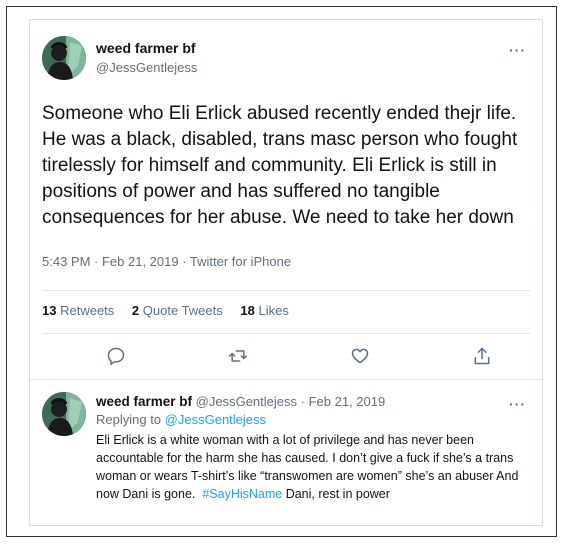 The width and height of the screenshot is (564, 545). I want to click on tweet-stats: 13 Retweets 2 Quote Tweets 18 Likes, so click(172, 310).